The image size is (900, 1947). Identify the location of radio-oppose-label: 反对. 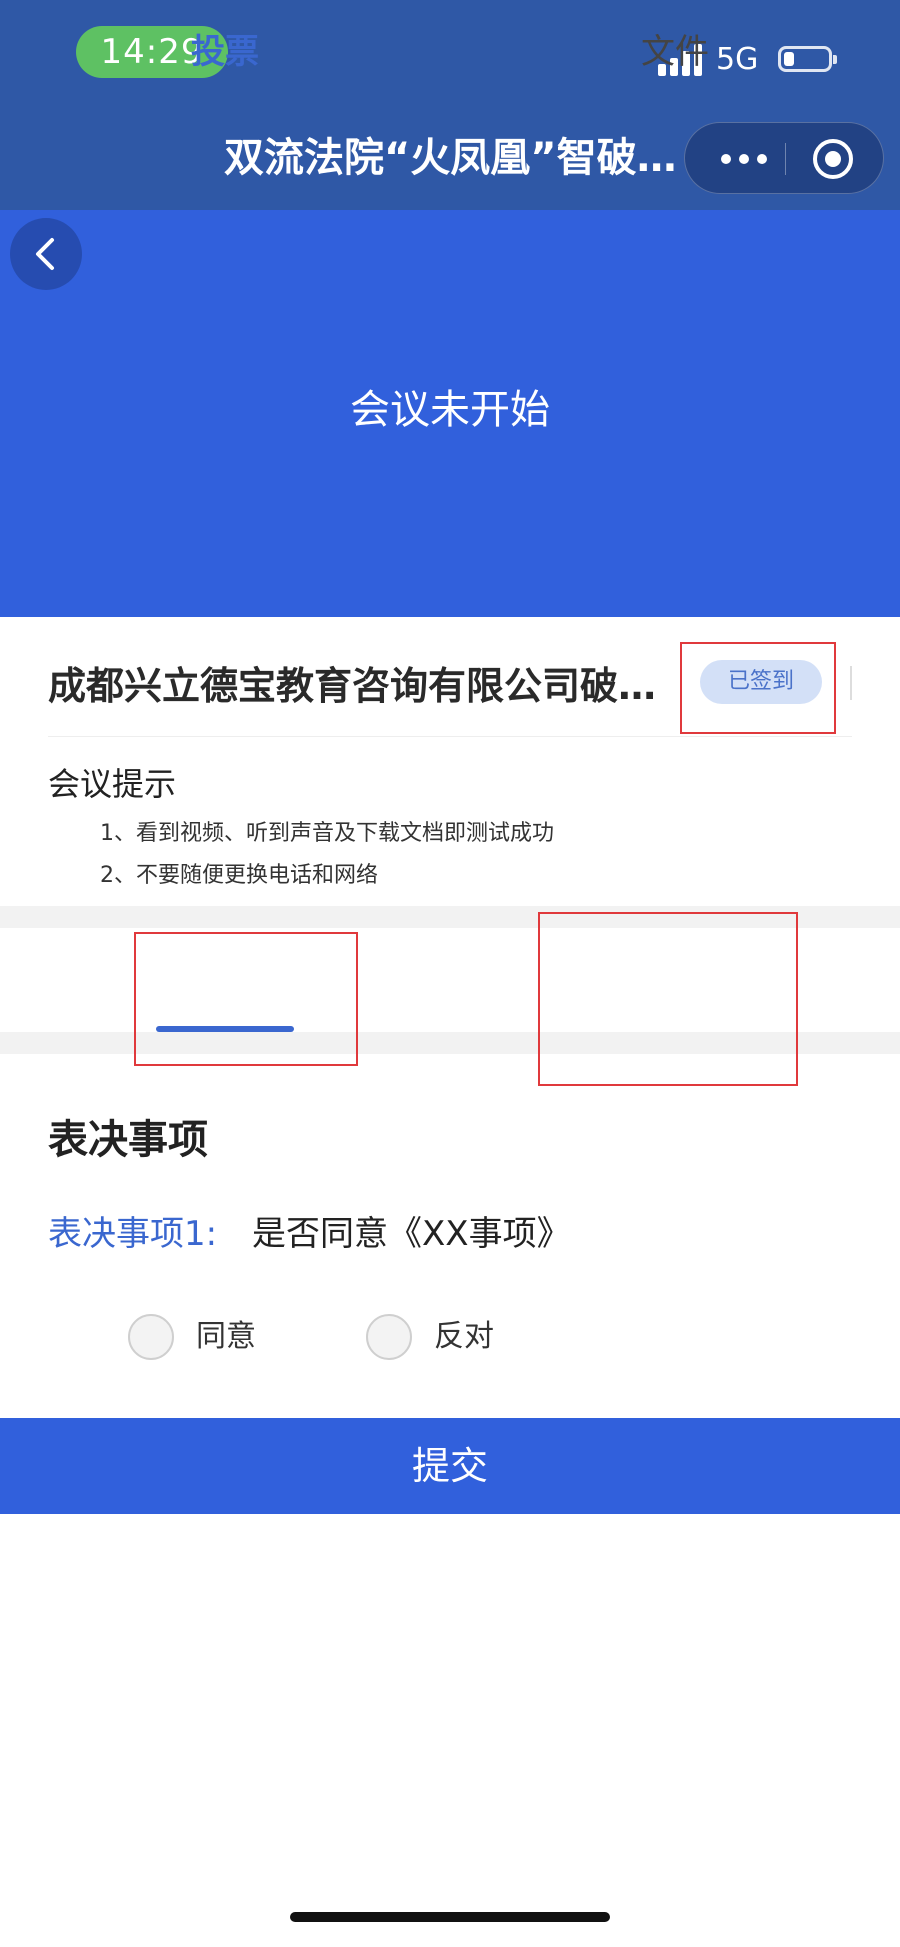
(464, 1337).